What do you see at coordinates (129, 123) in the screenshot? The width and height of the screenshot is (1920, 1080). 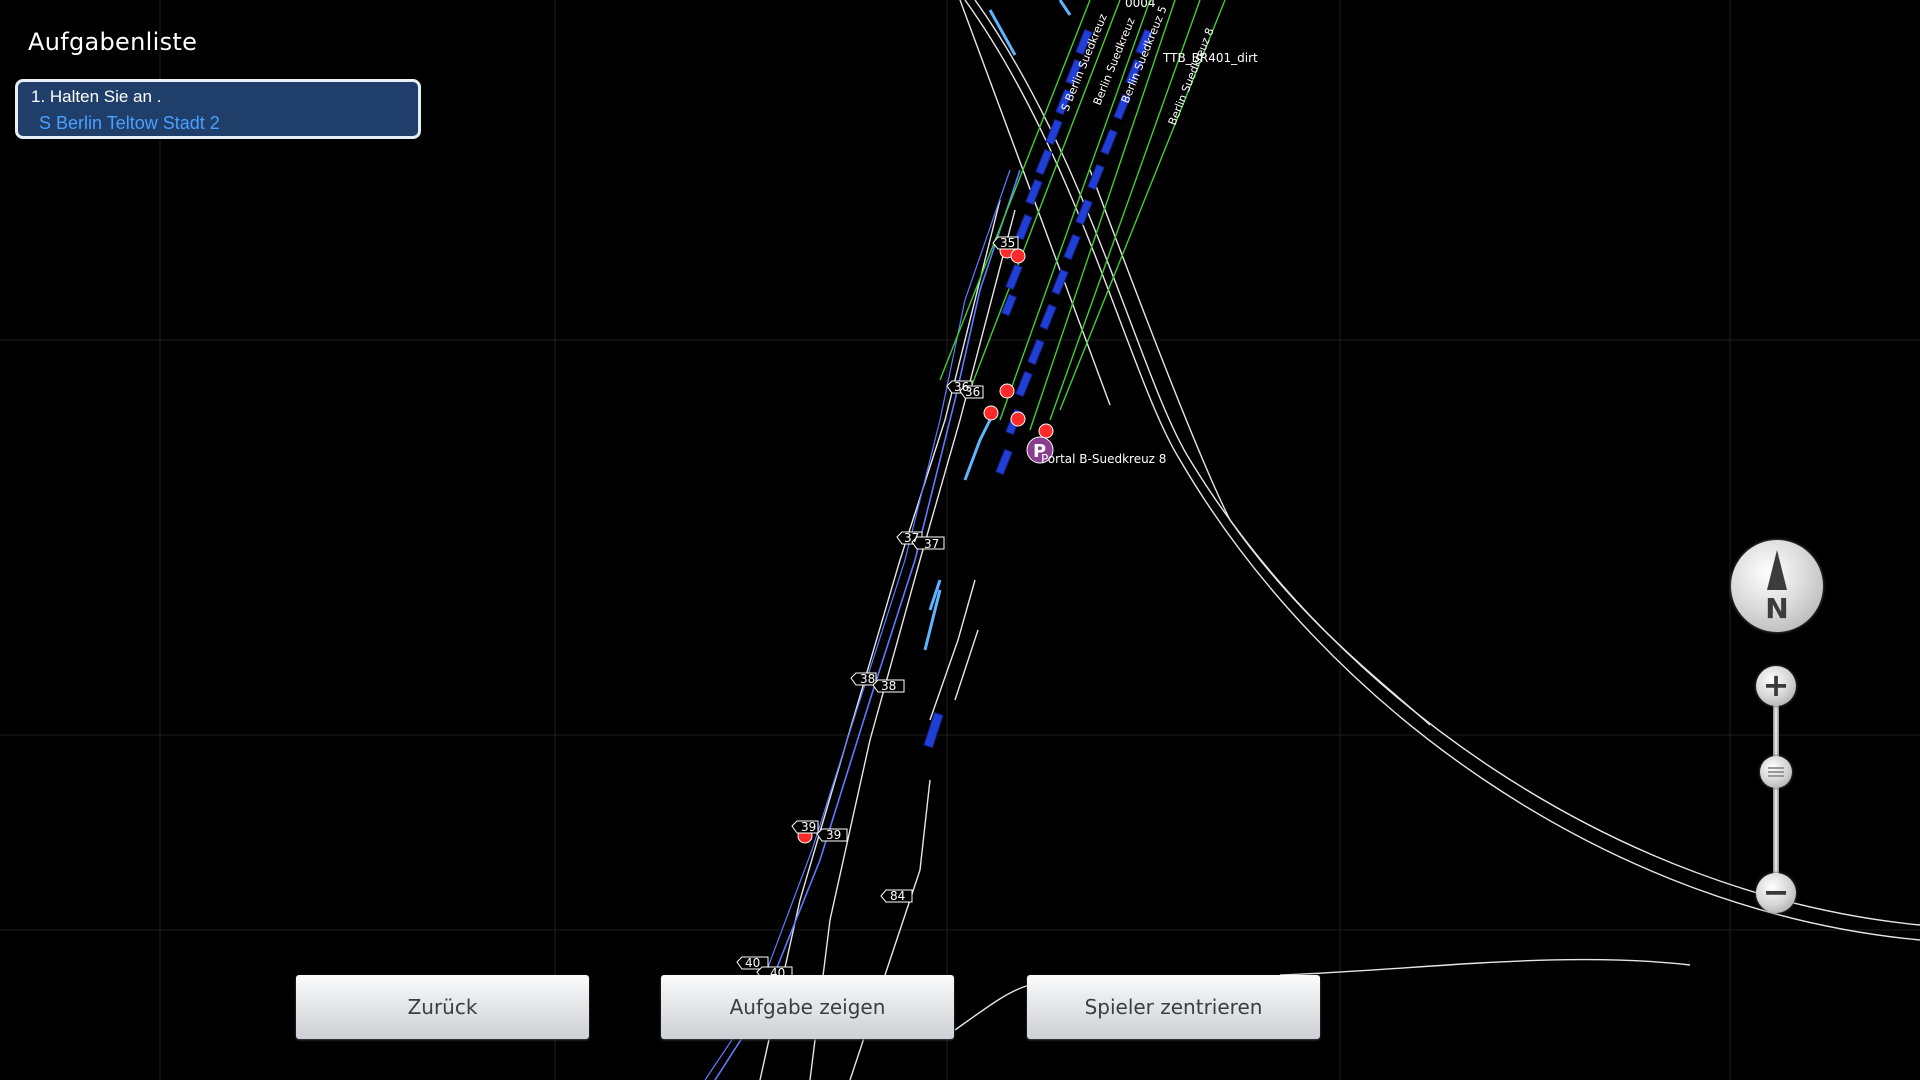 I see `task-station-name: S Berlin Teltow Stadt 2` at bounding box center [129, 123].